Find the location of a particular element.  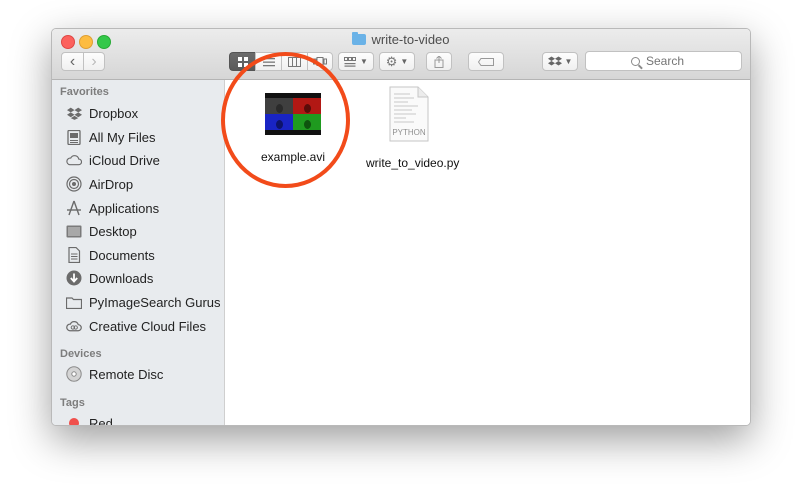

downloads-icon is located at coordinates (74, 278).